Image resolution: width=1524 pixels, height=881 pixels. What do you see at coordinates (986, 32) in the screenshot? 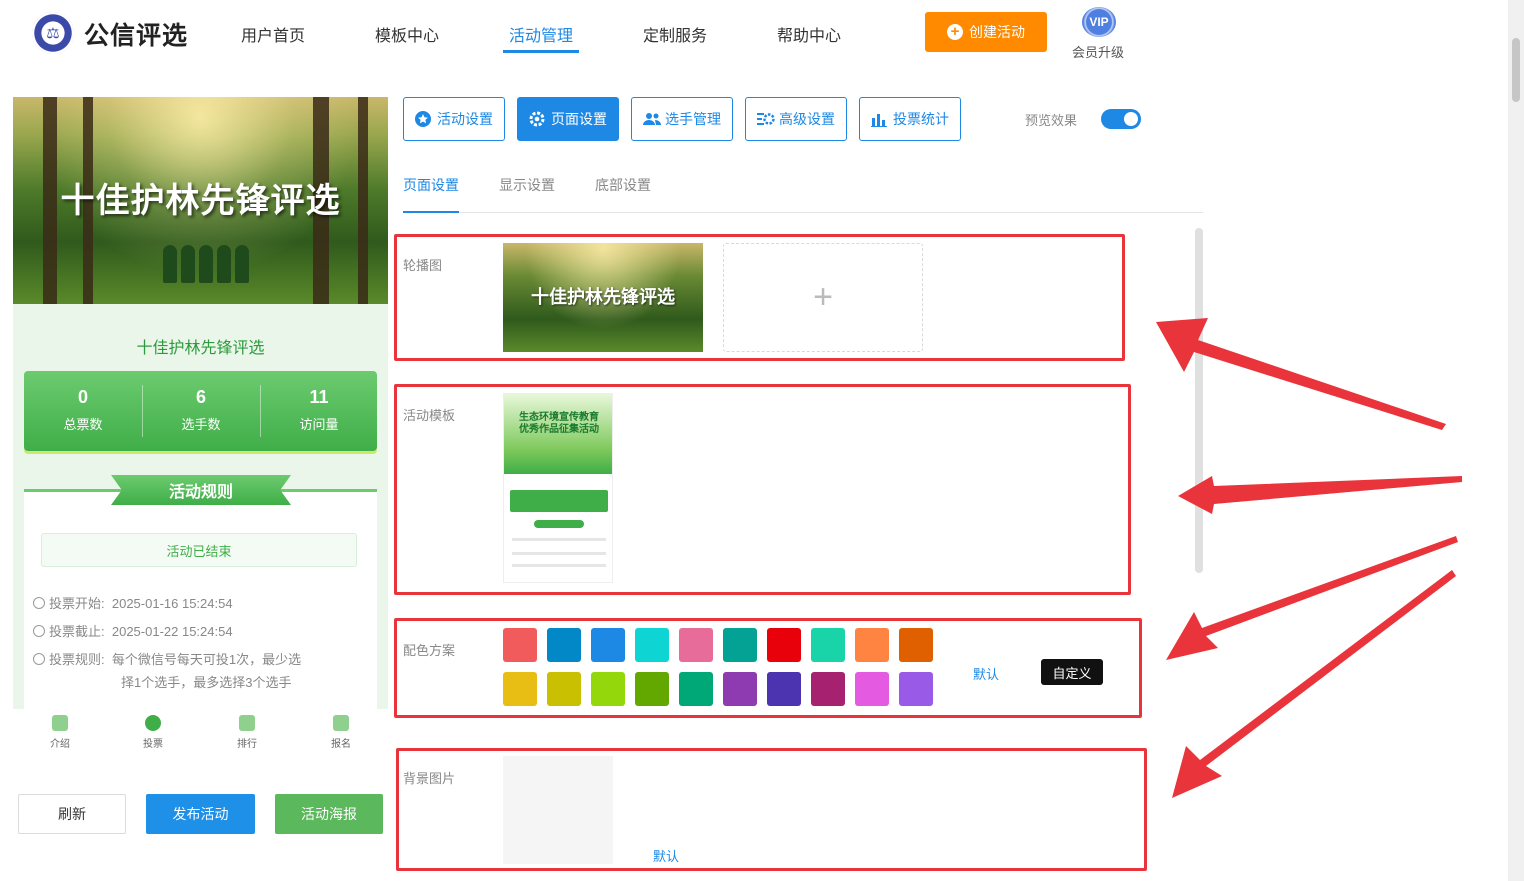
I see `create-activity-button: + 创建活动` at bounding box center [986, 32].